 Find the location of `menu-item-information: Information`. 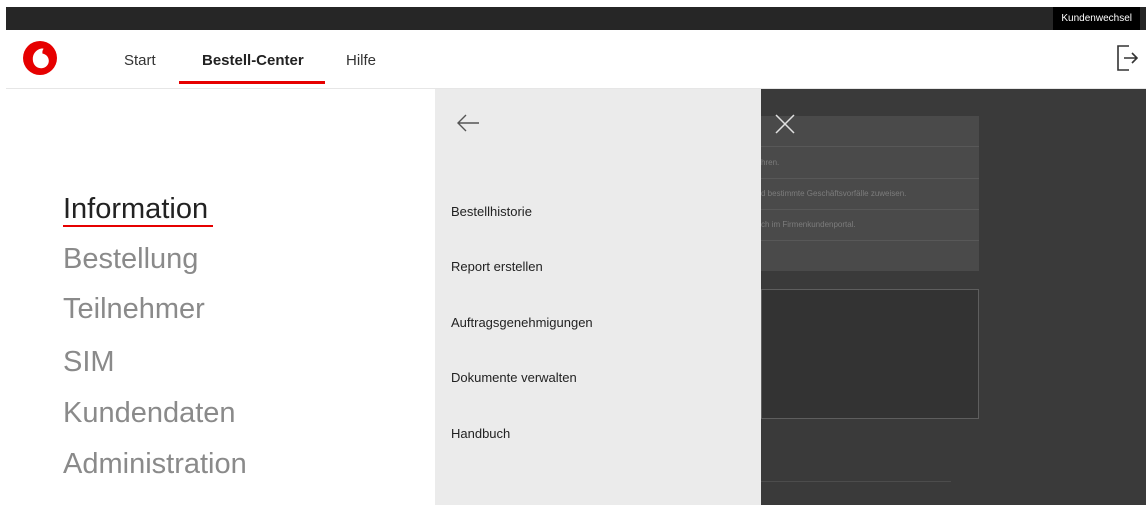

menu-item-information: Information is located at coordinates (135, 209).